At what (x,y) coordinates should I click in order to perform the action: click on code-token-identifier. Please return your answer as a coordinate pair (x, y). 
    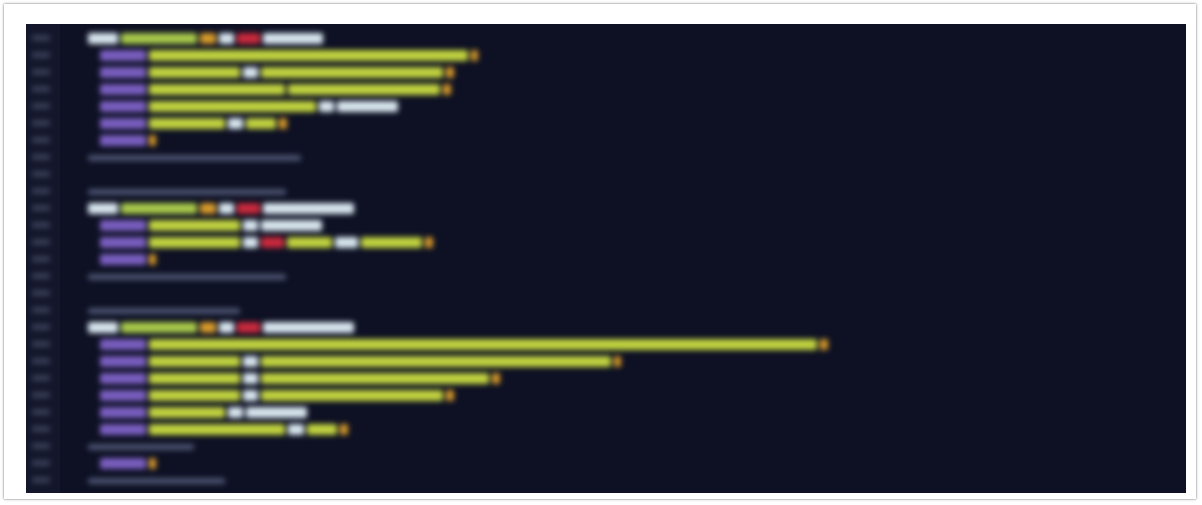
    Looking at the image, I should click on (159, 208).